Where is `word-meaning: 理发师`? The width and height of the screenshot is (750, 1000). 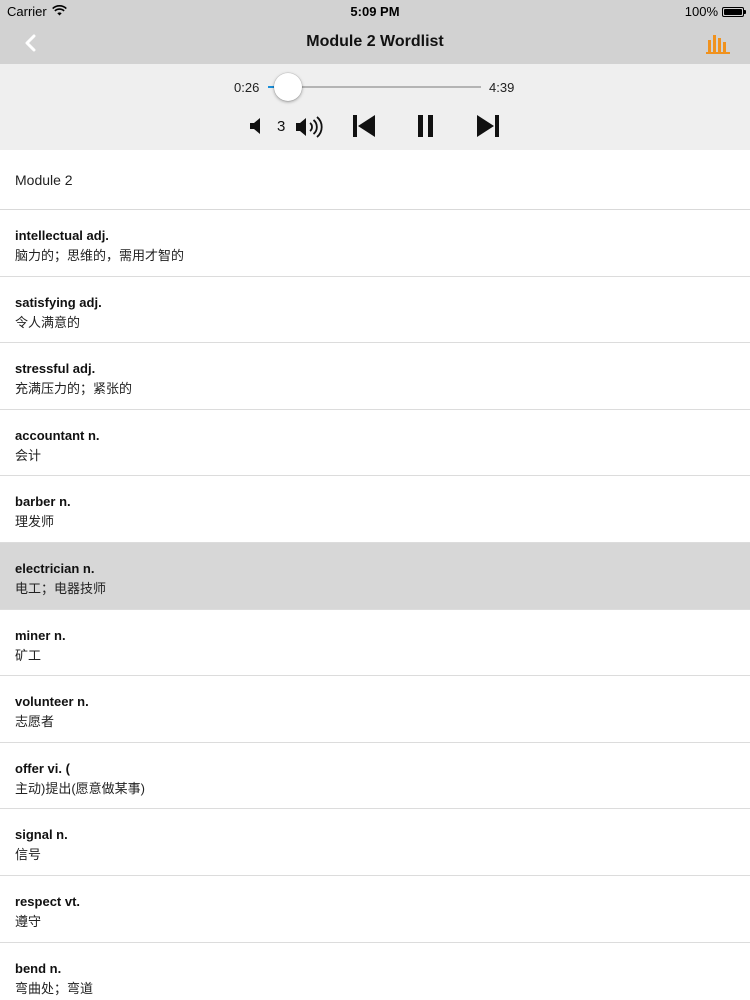 word-meaning: 理发师 is located at coordinates (35, 522).